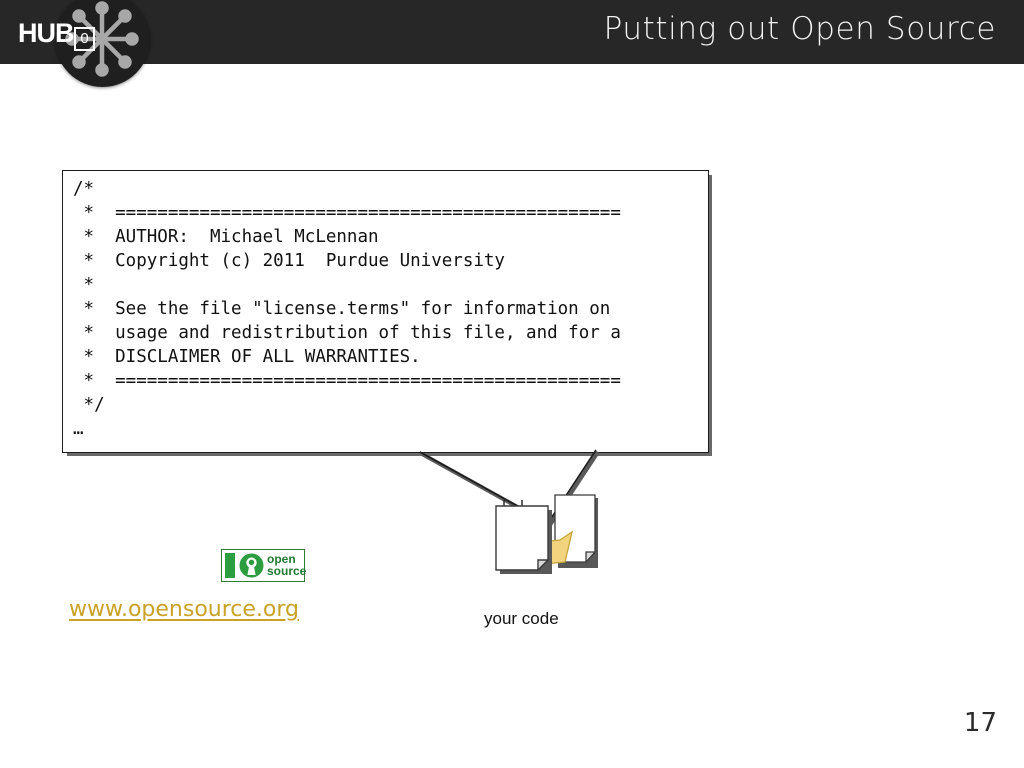 This screenshot has height=768, width=1024. I want to click on open-source-initiative-logo: open source, so click(264, 565).